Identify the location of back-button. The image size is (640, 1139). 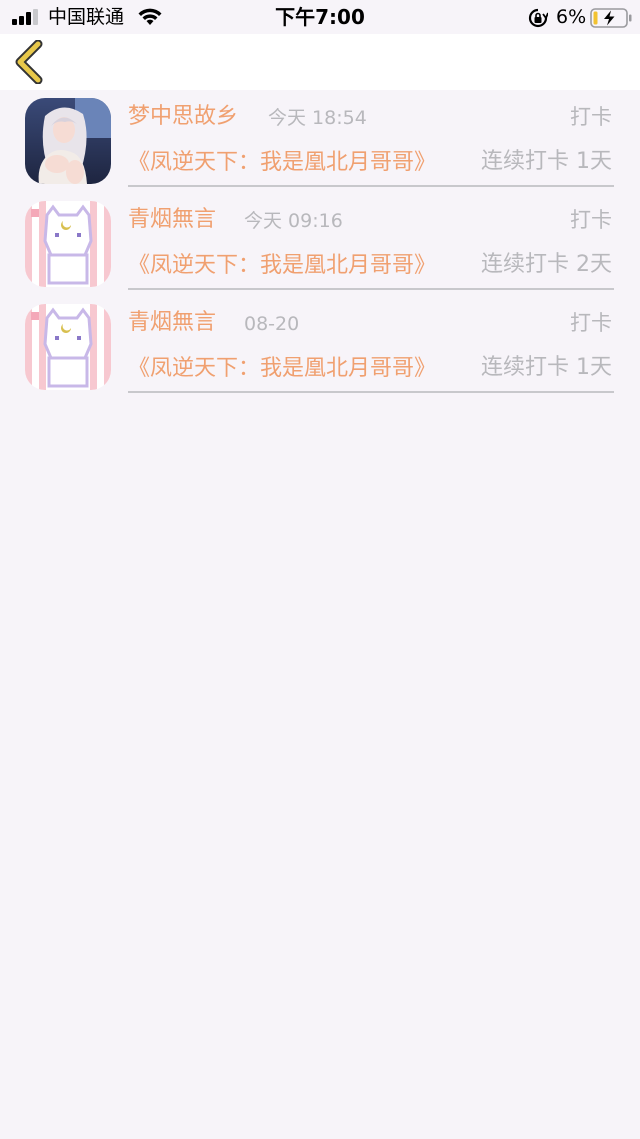
(32, 62).